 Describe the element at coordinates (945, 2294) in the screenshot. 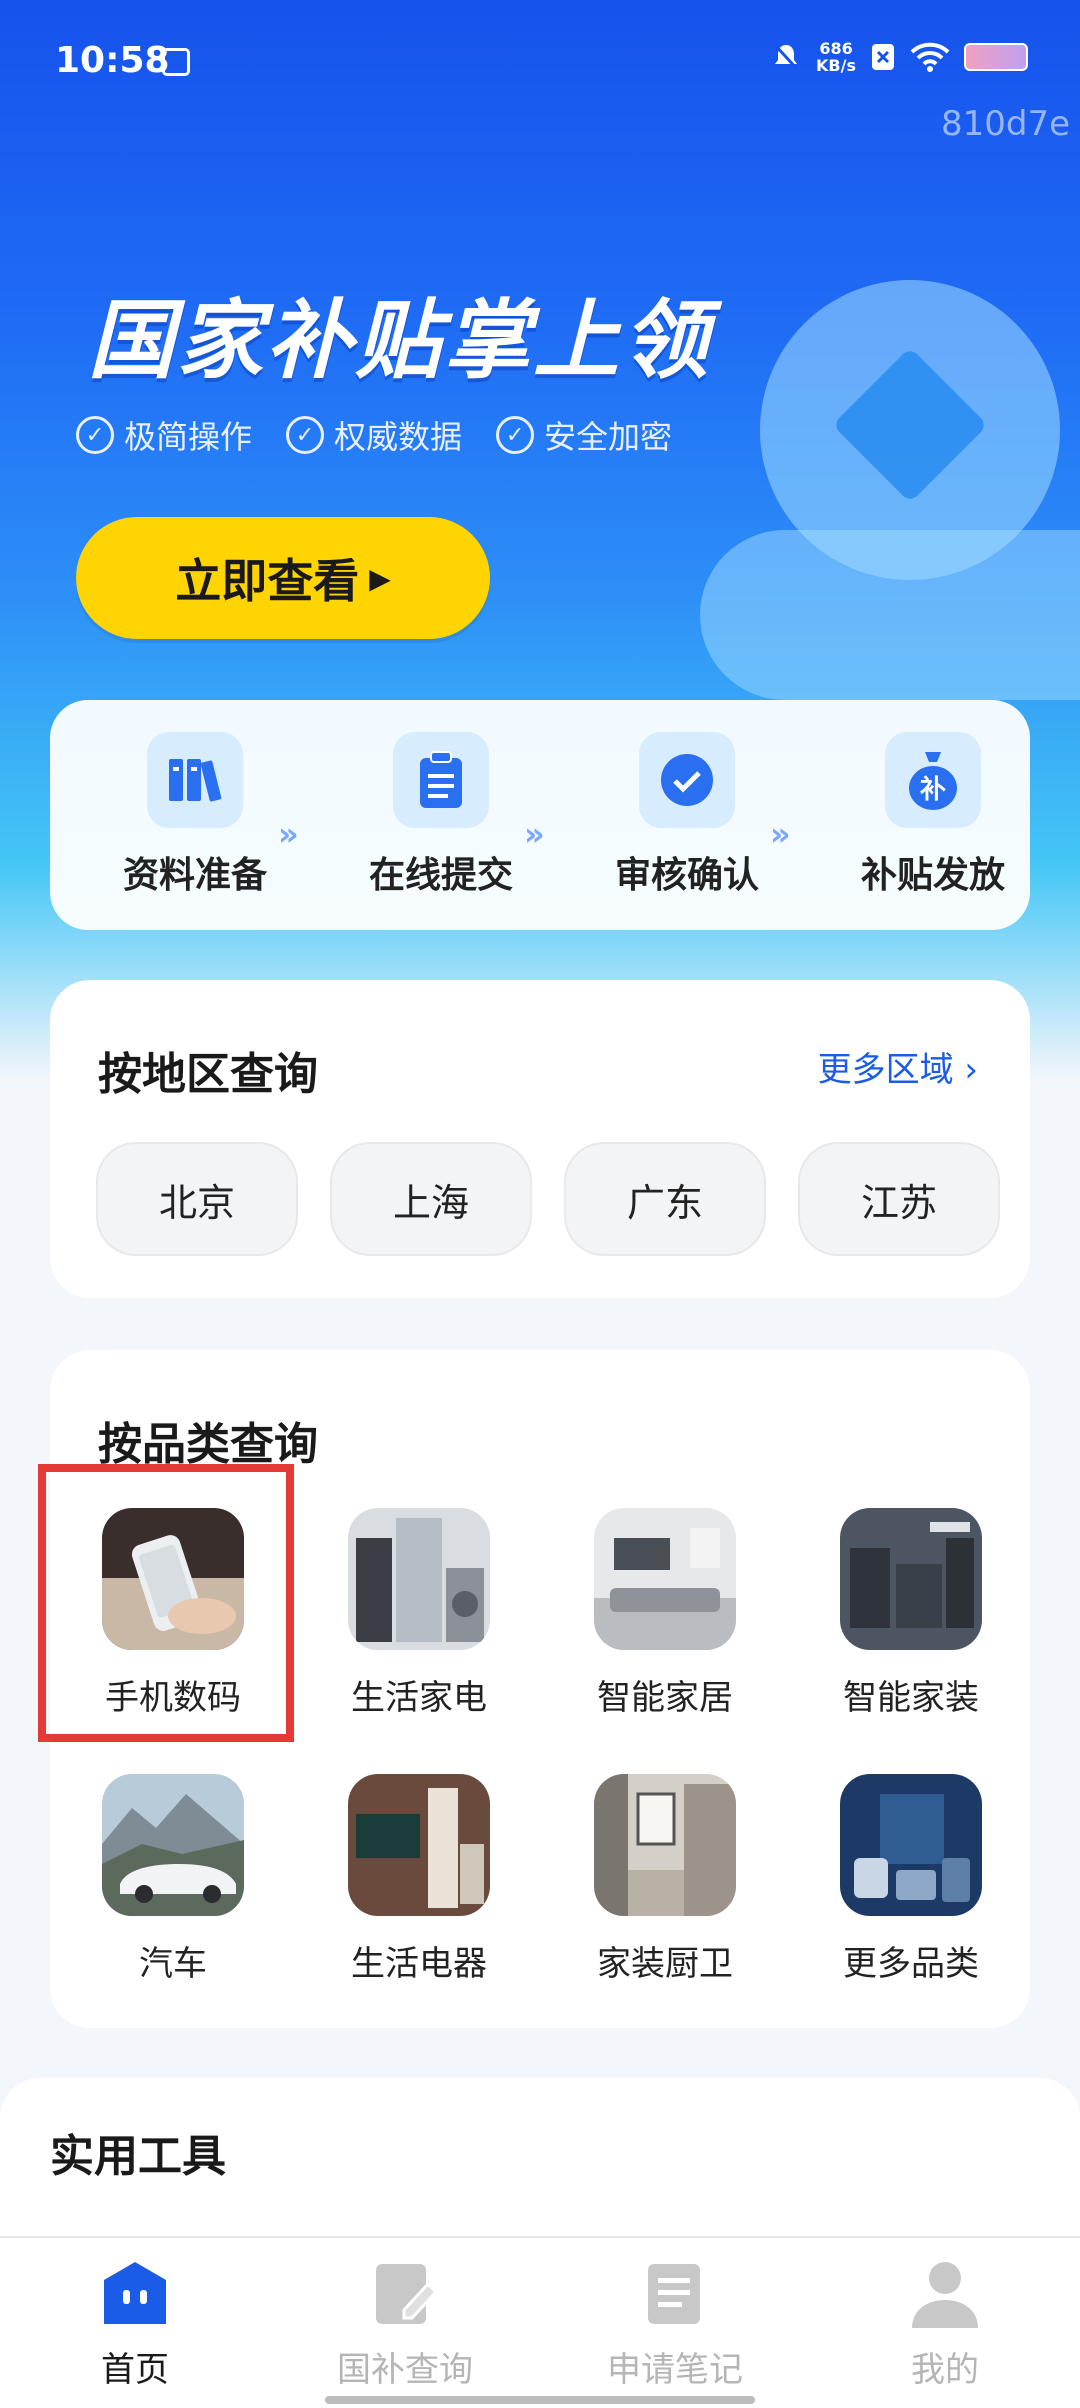

I see `profile-icon` at that location.